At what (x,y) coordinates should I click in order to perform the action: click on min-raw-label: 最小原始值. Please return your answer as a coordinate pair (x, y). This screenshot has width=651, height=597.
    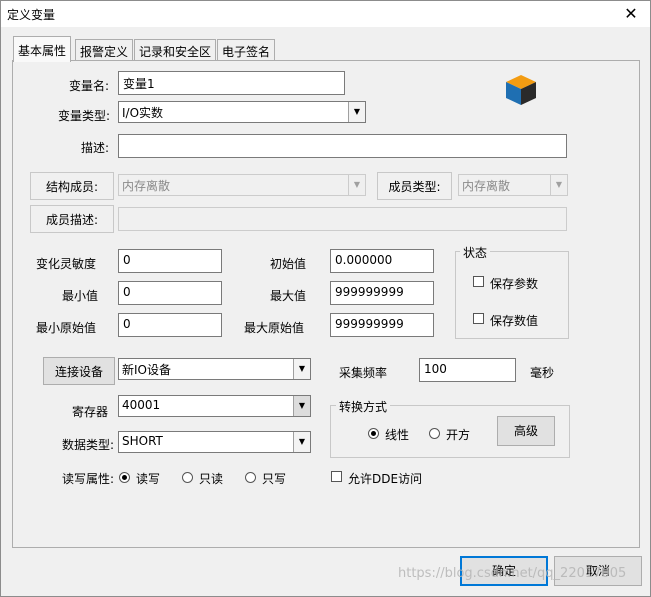
    Looking at the image, I should click on (66, 328).